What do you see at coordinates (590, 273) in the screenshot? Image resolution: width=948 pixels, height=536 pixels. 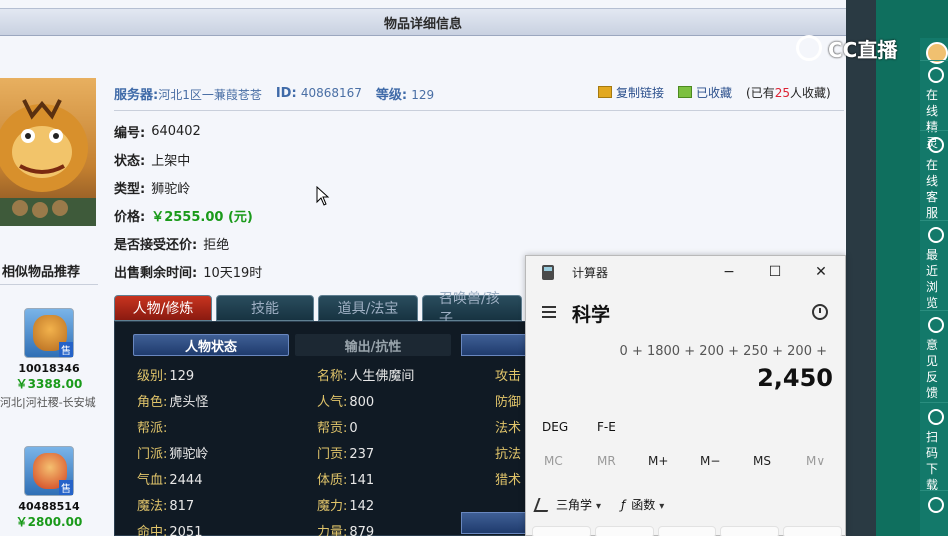 I see `calculator-title: 计算器` at bounding box center [590, 273].